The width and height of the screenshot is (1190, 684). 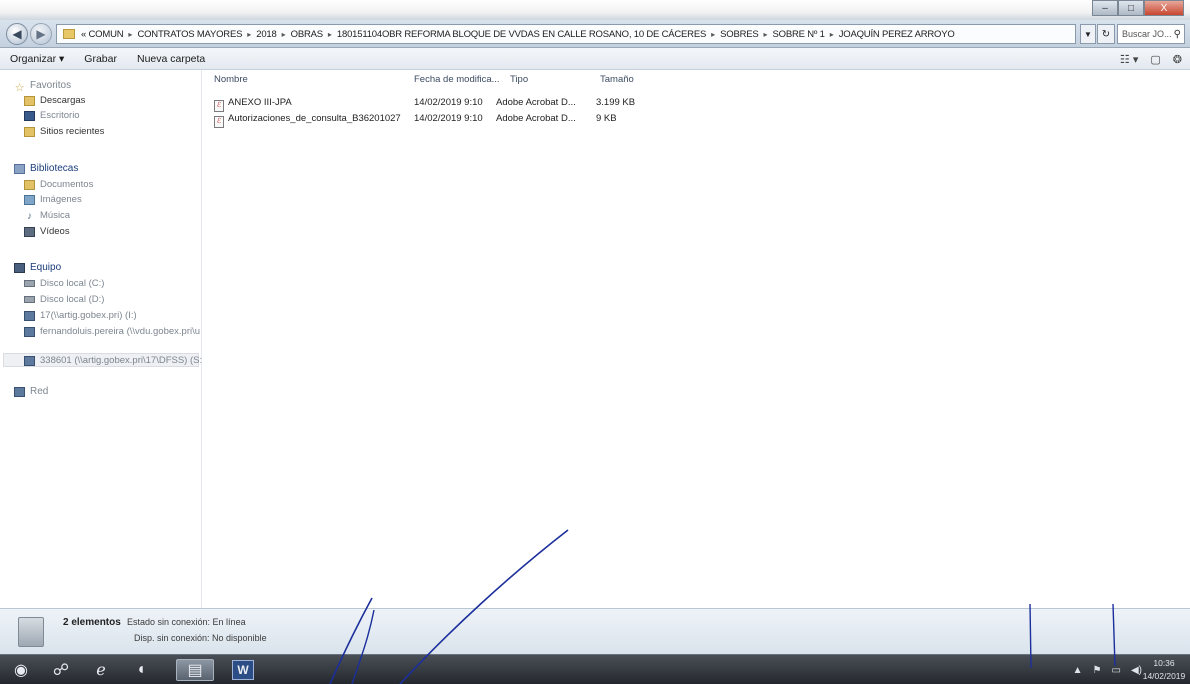 I want to click on clock-time: 10:36, so click(x=1164, y=663).